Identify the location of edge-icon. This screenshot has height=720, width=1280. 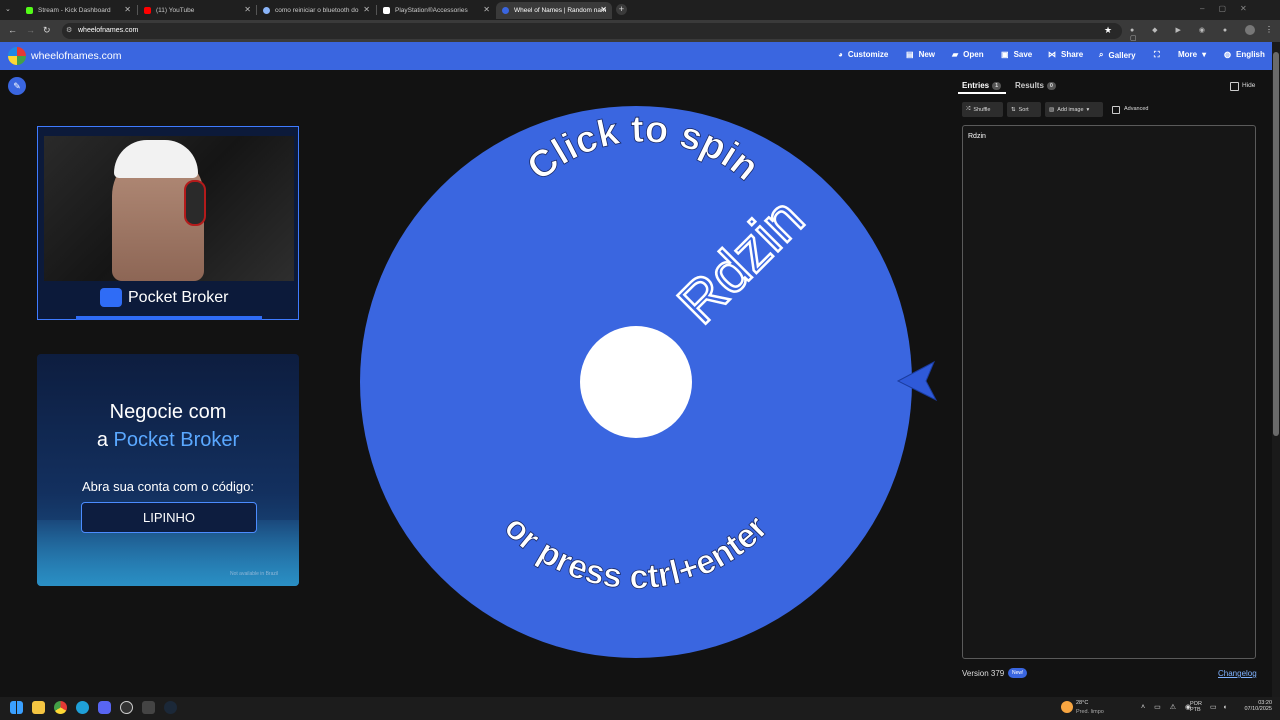
(82, 707).